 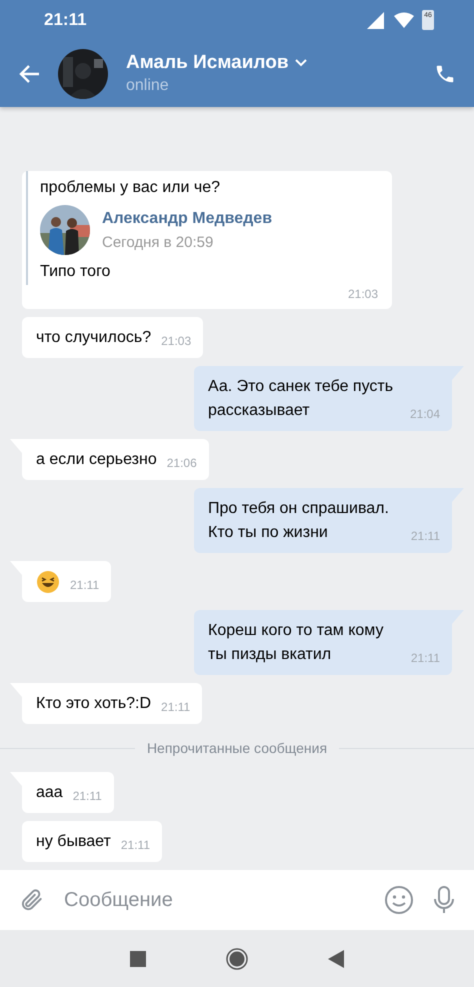 What do you see at coordinates (96, 460) in the screenshot?
I see `message-text: а если серьезно` at bounding box center [96, 460].